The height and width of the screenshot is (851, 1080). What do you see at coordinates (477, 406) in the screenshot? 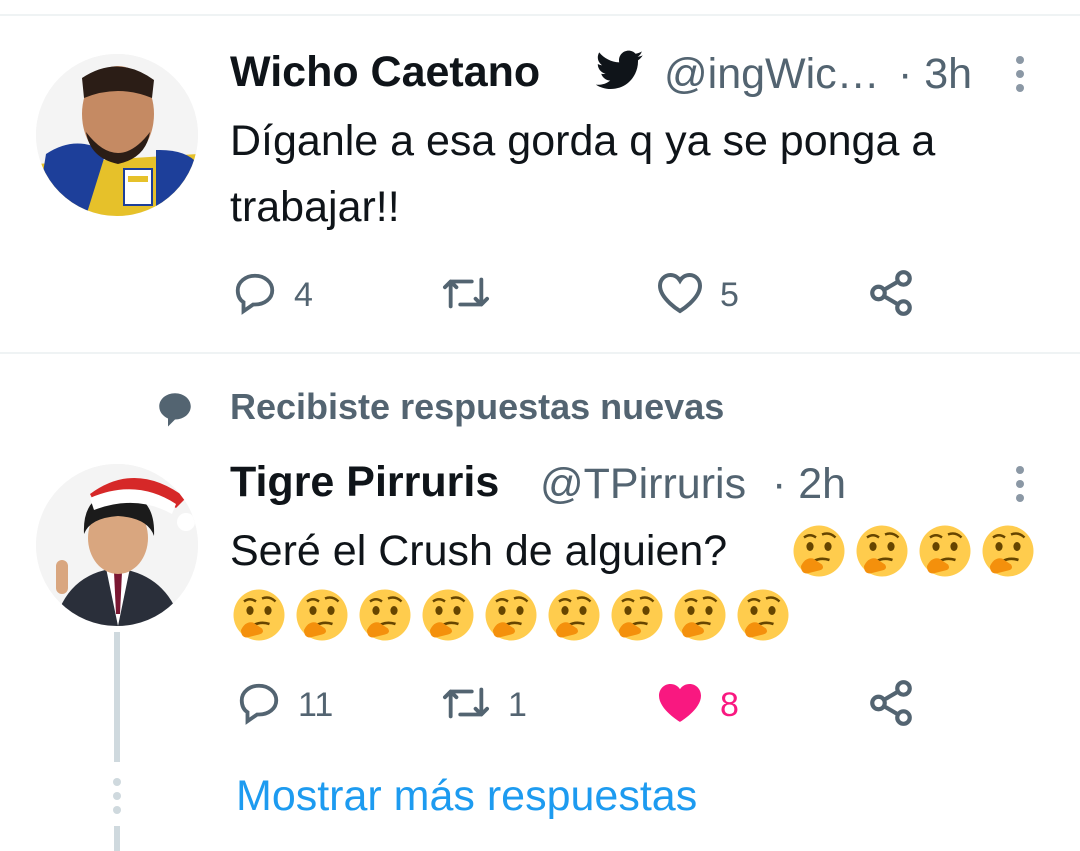
I see `social-context-text: Recibiste respuestas nuevas` at bounding box center [477, 406].